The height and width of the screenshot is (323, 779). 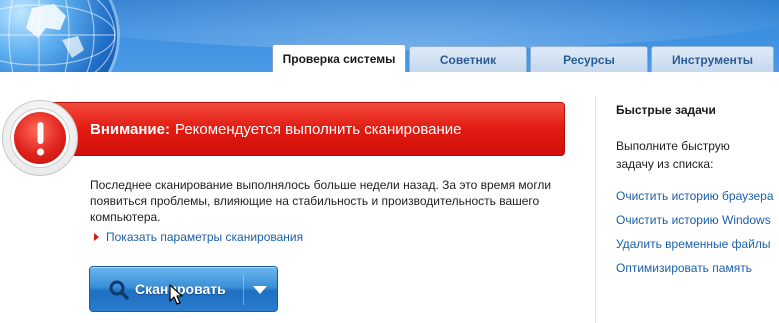 What do you see at coordinates (695, 248) in the screenshot?
I see `quick-task-delete-temp-files: Удалить временные файлы` at bounding box center [695, 248].